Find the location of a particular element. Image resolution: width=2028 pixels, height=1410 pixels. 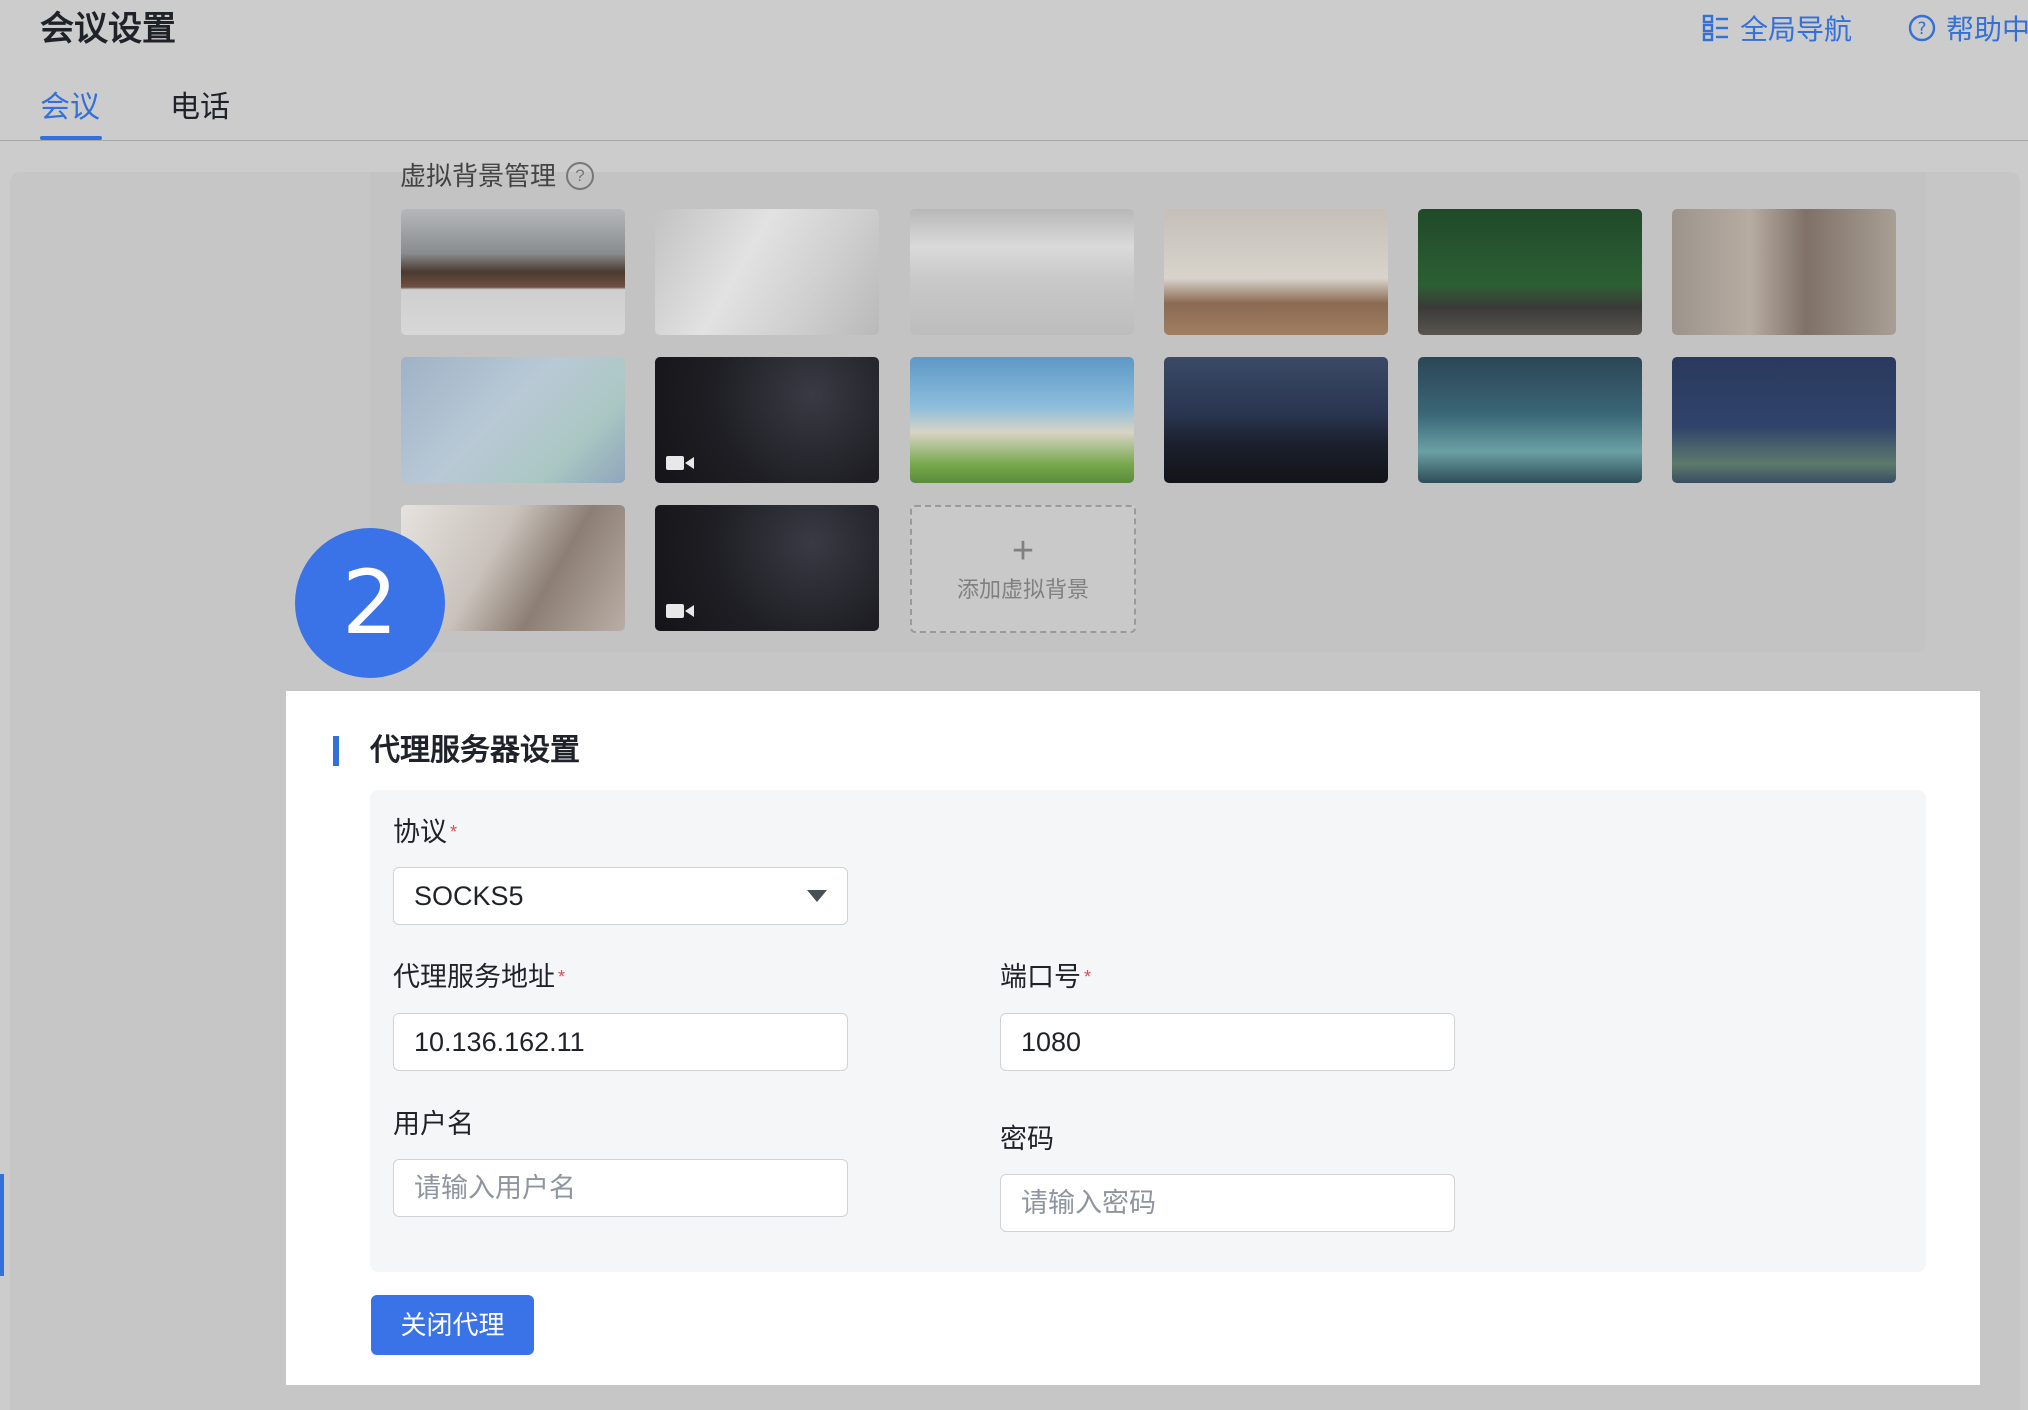

protocol-label: 协议 * is located at coordinates (425, 832).